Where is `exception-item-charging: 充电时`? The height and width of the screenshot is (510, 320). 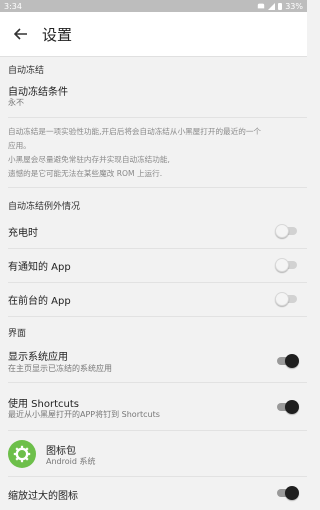 exception-item-charging: 充电时 is located at coordinates (153, 231).